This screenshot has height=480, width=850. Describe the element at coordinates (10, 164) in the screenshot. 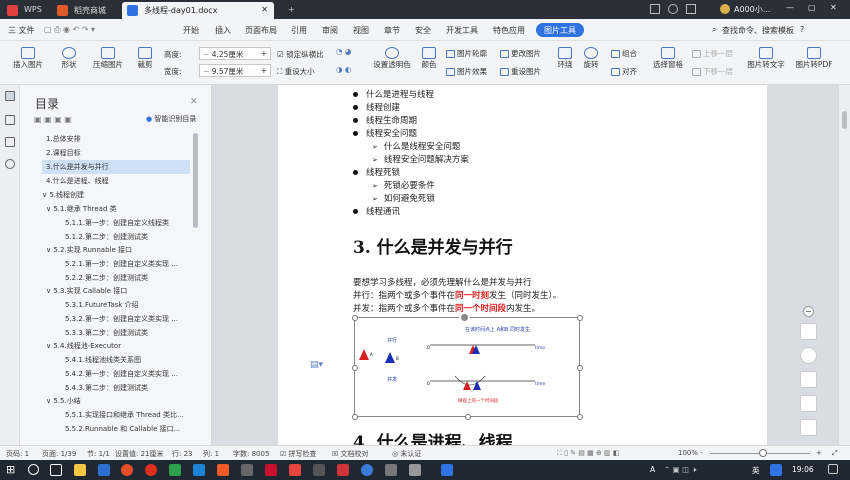

I see `find-icon` at that location.